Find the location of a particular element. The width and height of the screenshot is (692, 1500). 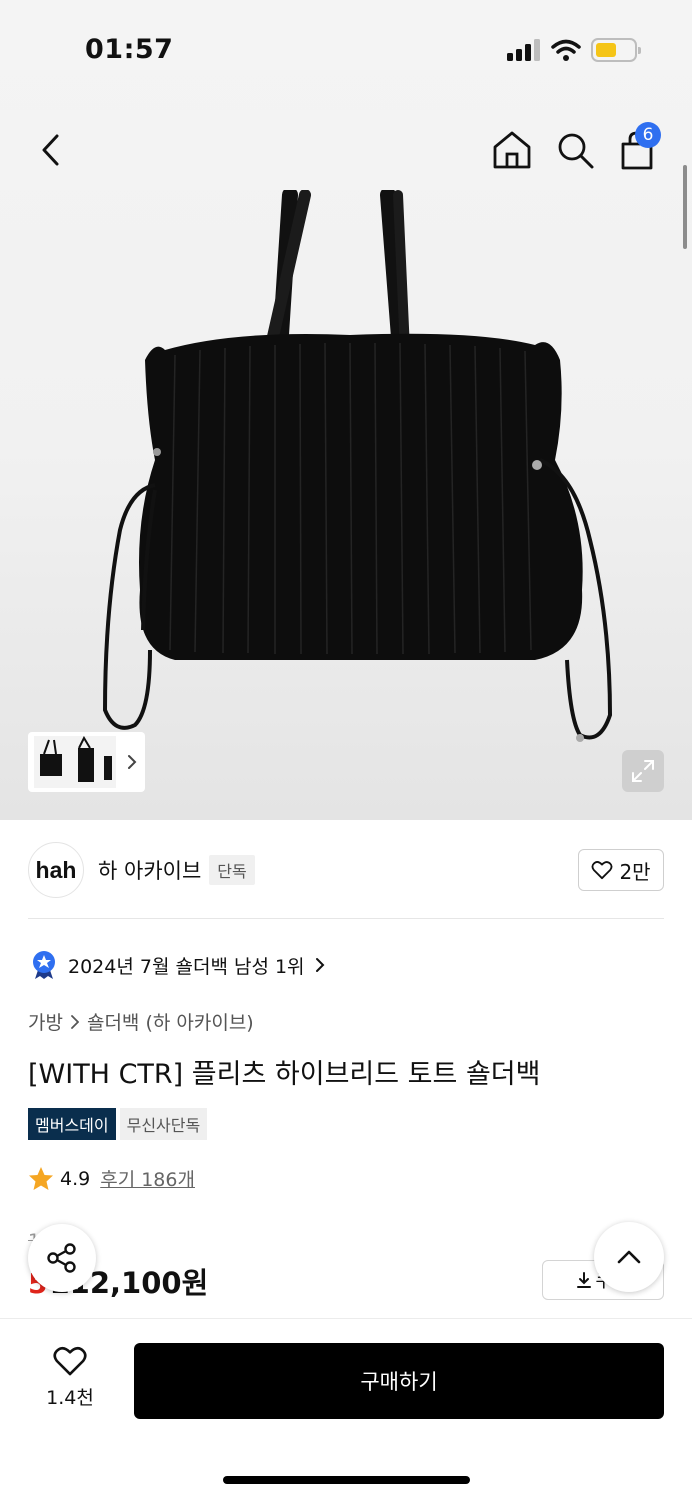

expand-icon is located at coordinates (643, 771).